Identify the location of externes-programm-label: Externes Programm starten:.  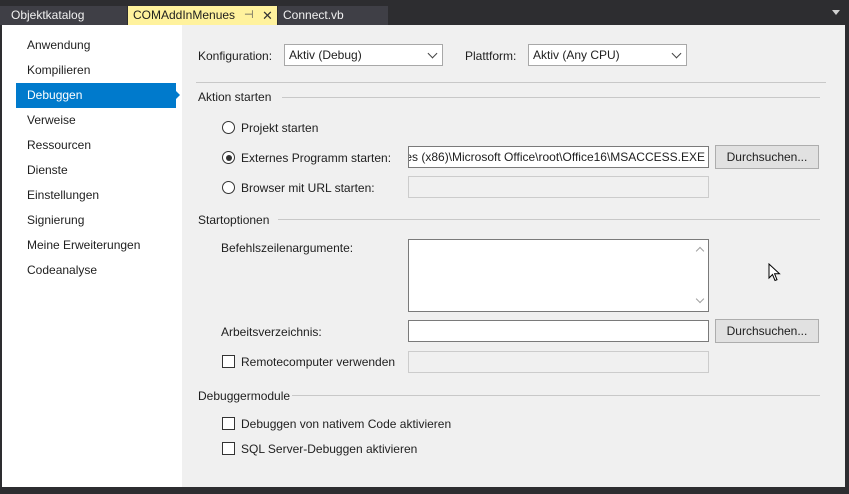
(316, 158).